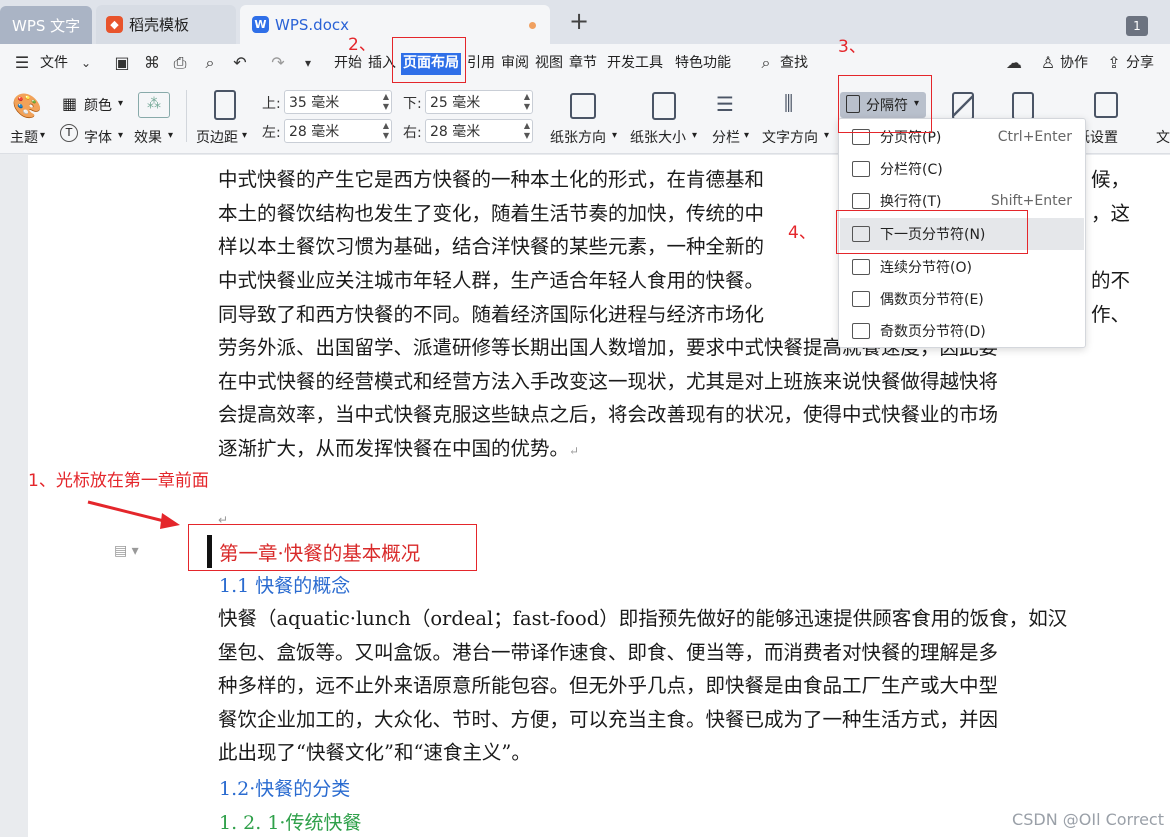  Describe the element at coordinates (22, 63) in the screenshot. I see `hamburger-menu-icon: ☰` at that location.